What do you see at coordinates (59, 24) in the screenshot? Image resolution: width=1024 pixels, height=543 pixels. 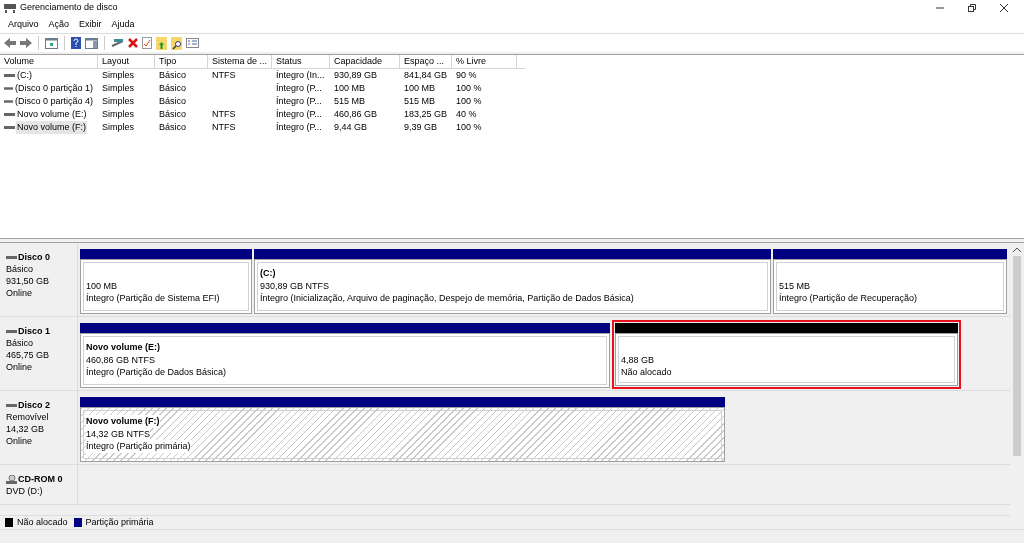 I see `menu-item: Ação` at bounding box center [59, 24].